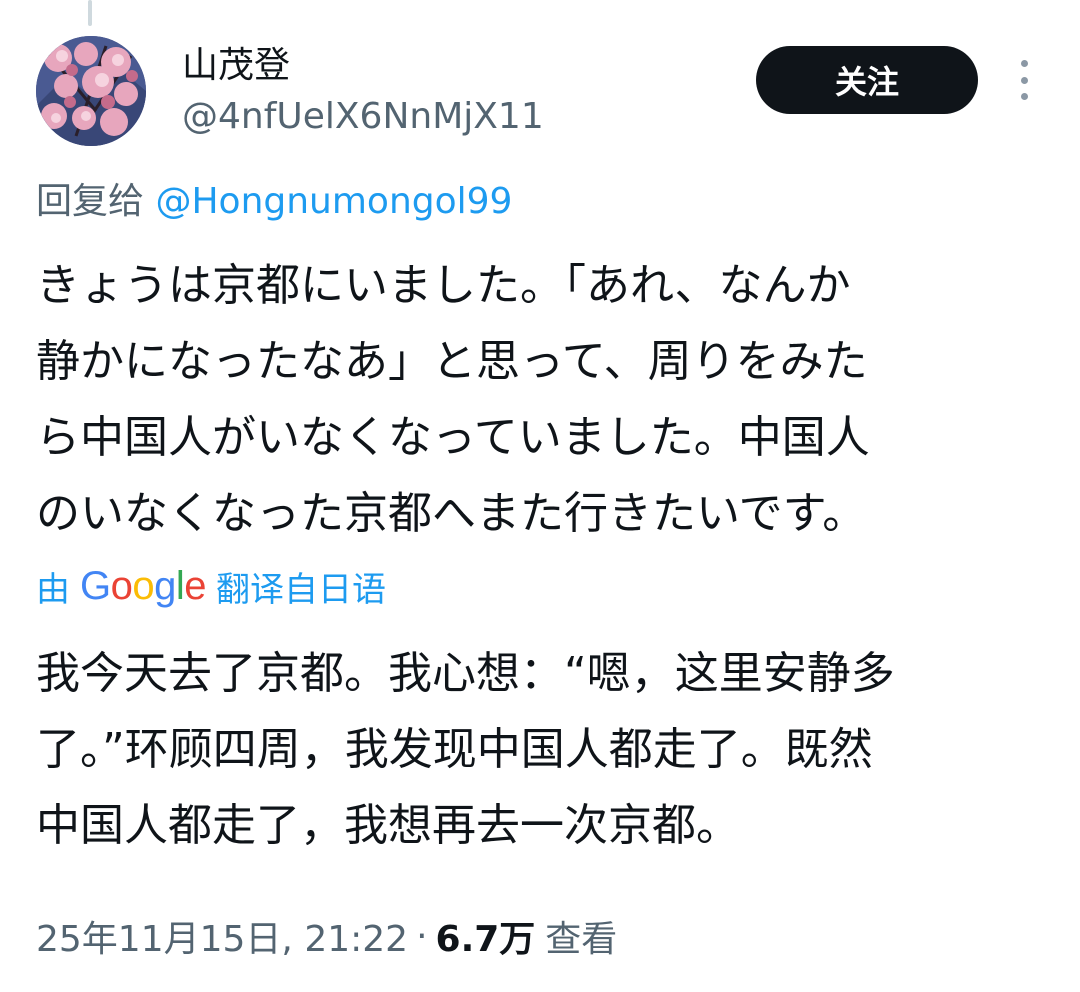 The image size is (1080, 992). Describe the element at coordinates (53, 589) in the screenshot. I see `translation-prefix: 由` at that location.